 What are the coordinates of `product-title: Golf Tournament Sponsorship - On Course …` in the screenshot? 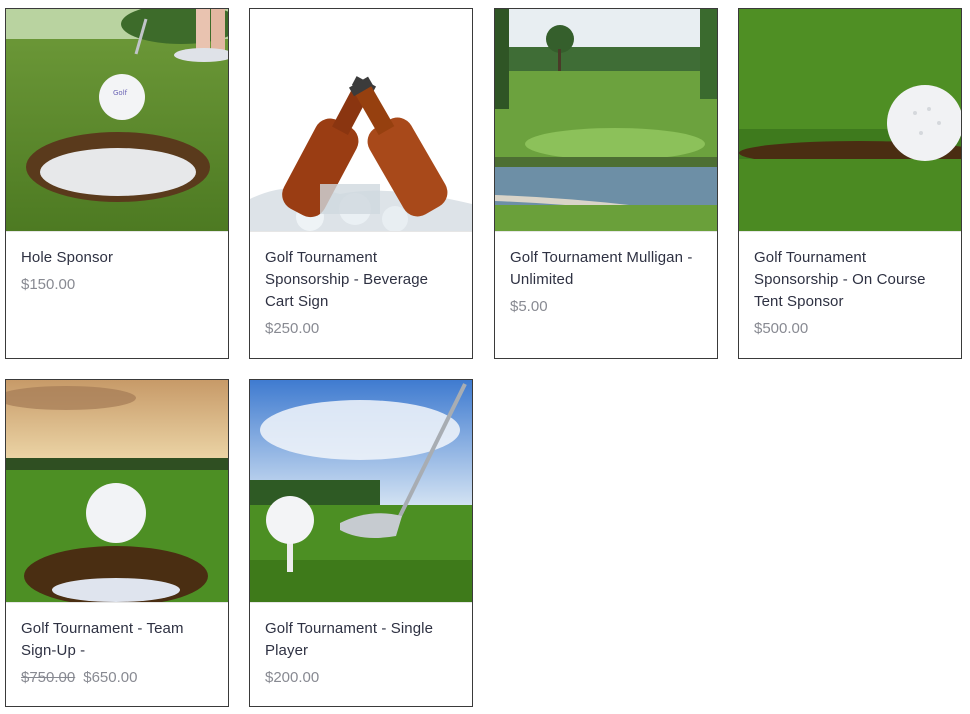 It's located at (850, 280).